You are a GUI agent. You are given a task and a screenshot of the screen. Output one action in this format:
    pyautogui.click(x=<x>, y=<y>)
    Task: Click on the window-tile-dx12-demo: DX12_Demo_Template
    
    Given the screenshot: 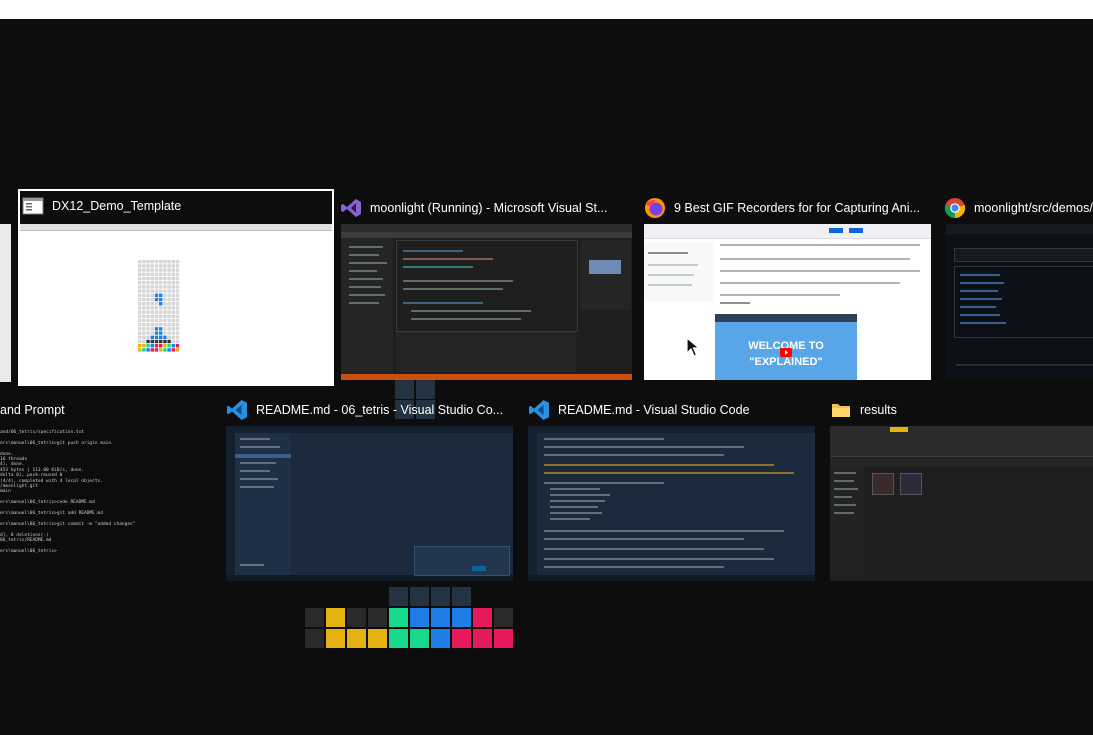 What is the action you would take?
    pyautogui.click(x=176, y=287)
    